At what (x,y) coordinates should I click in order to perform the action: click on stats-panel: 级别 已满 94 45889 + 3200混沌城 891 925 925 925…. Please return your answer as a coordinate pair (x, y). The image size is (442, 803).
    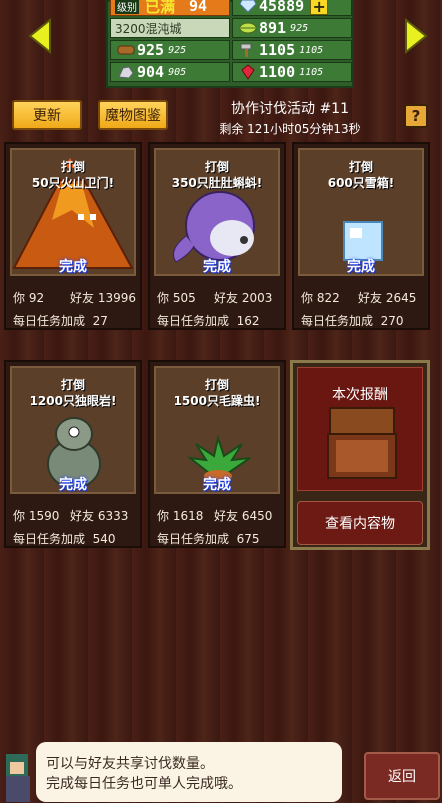
    Looking at the image, I should click on (230, 44).